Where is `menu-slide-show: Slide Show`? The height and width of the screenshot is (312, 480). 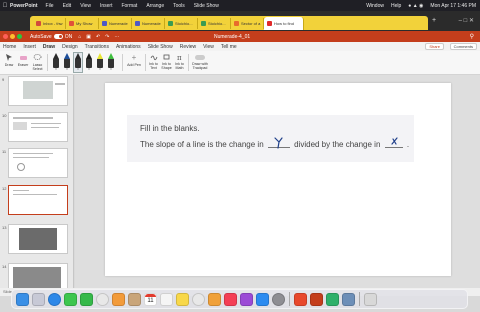
menu-slide-show: Slide Show is located at coordinates (206, 6).